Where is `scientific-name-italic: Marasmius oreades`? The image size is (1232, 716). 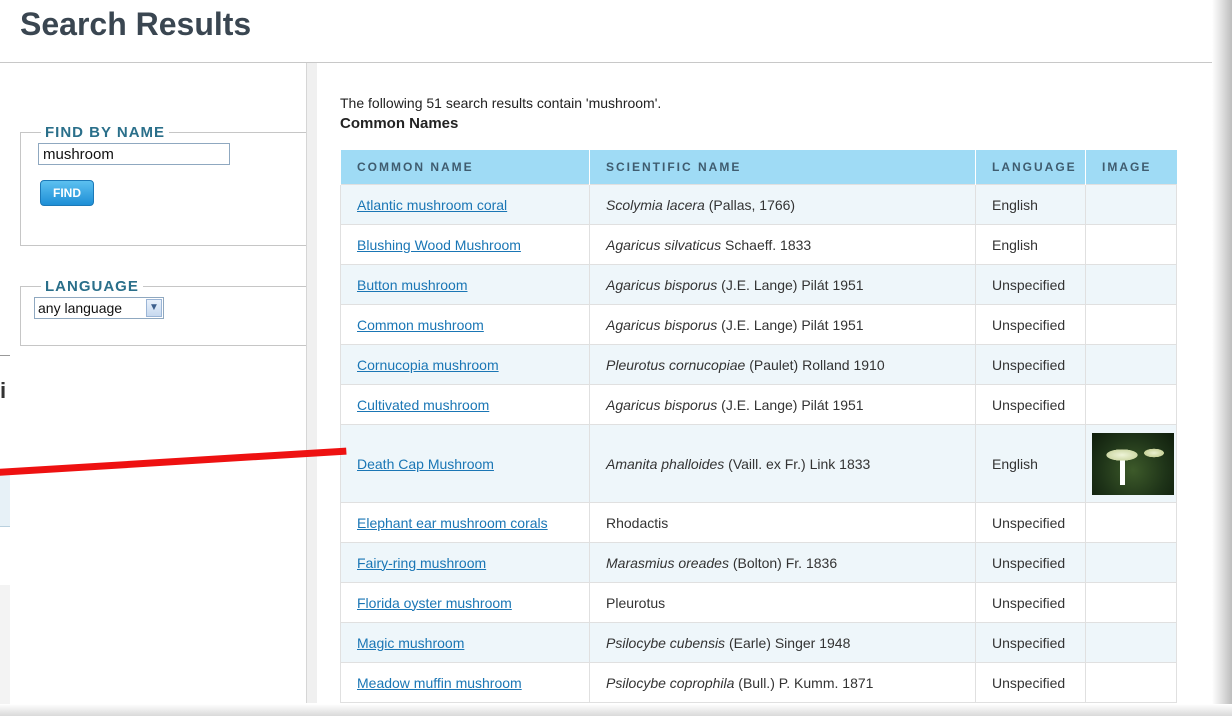
scientific-name-italic: Marasmius oreades is located at coordinates (667, 562).